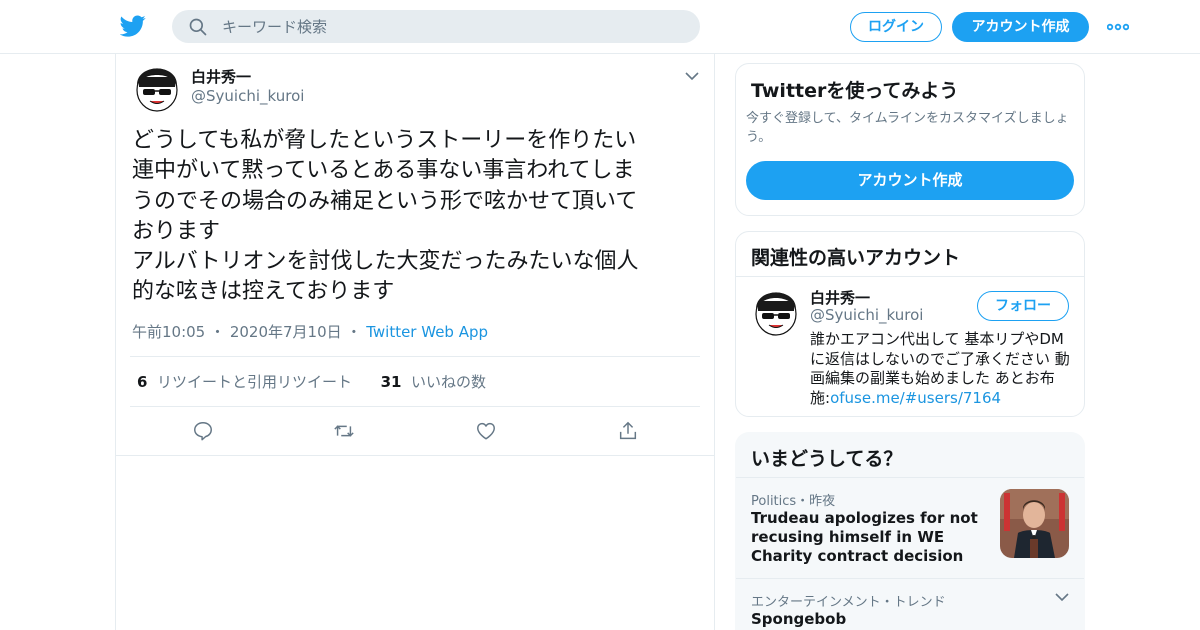 This screenshot has height=630, width=1200. Describe the element at coordinates (1023, 306) in the screenshot. I see `follow-button: フォロー` at that location.